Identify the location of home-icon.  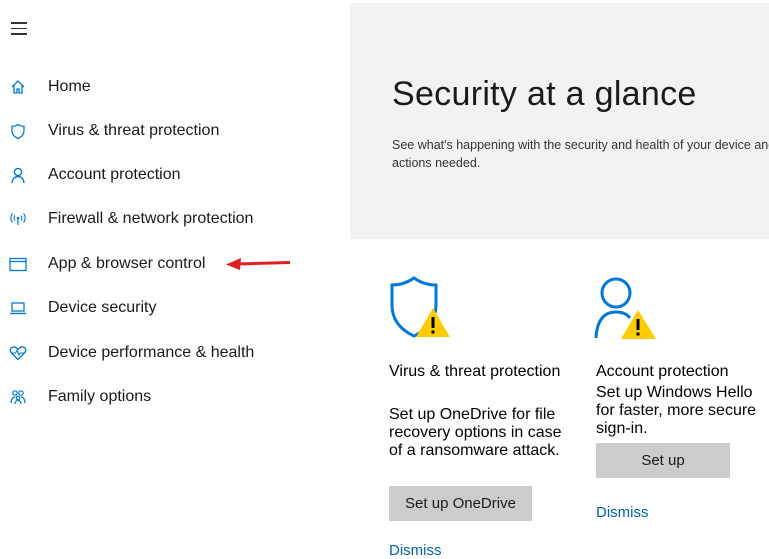
(18, 87).